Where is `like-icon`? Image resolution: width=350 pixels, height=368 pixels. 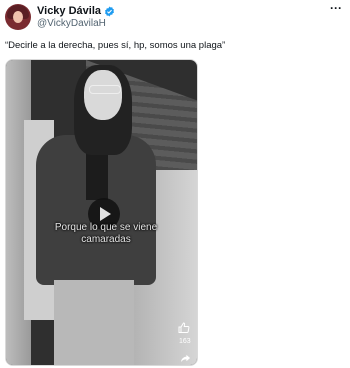
like-icon is located at coordinates (184, 328).